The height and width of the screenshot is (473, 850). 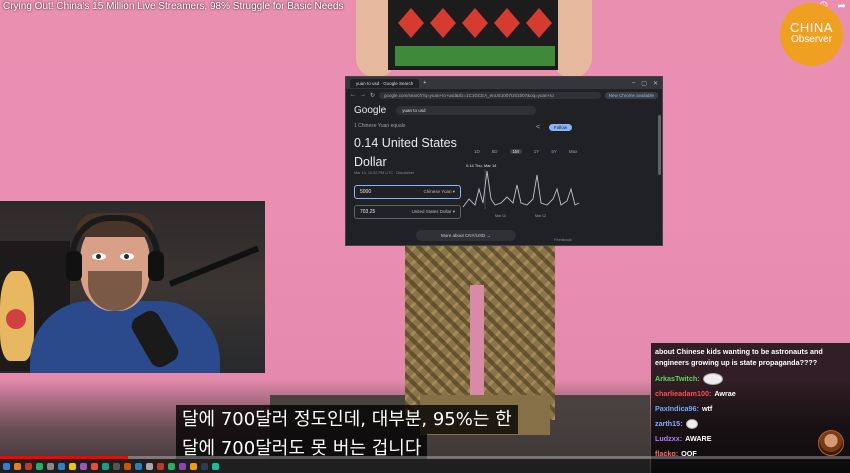 I want to click on chat-username: ArkasTwitch:, so click(x=677, y=378).